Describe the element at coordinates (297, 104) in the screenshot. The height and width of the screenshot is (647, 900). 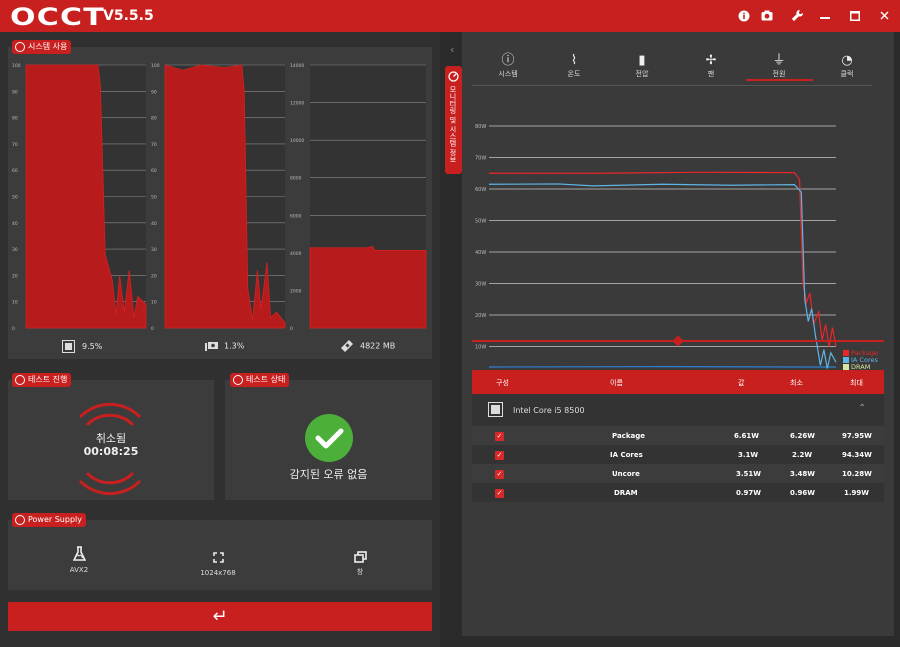
I see `graph-tick-label: 12000` at that location.